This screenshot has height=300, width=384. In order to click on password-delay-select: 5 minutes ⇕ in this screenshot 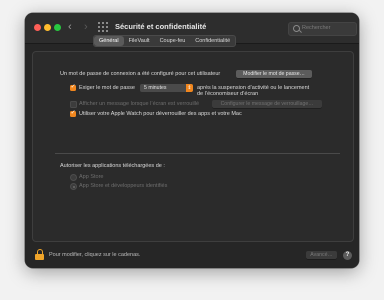, I will do `click(166, 88)`.